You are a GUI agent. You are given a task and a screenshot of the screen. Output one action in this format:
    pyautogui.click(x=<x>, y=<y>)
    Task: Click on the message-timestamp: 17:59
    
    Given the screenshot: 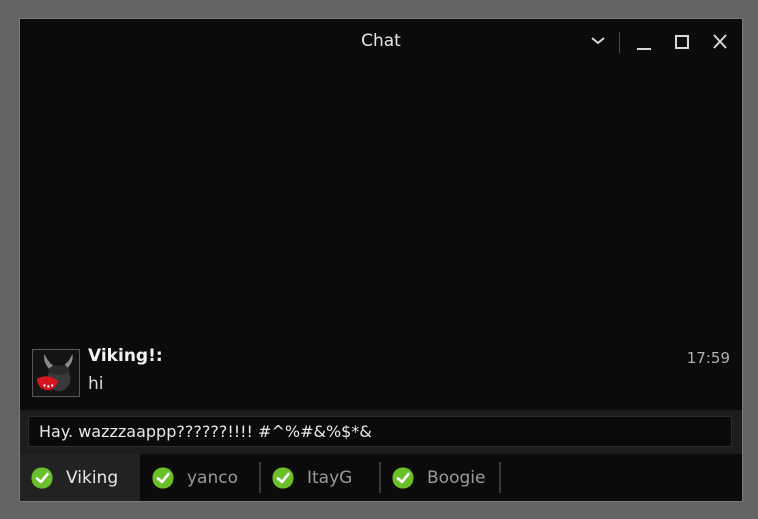 What is the action you would take?
    pyautogui.click(x=708, y=358)
    